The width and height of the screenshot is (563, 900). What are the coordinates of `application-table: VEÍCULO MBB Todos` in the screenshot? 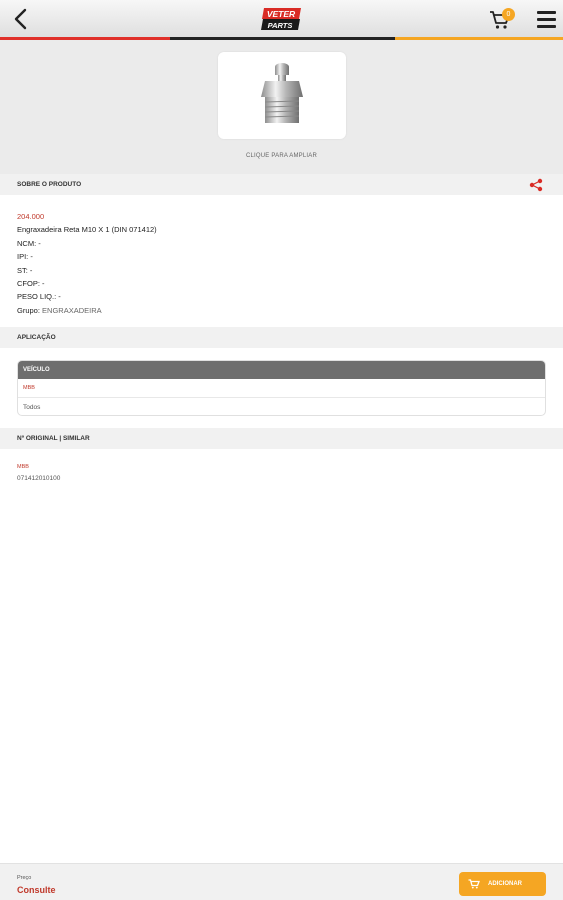 It's located at (281, 388).